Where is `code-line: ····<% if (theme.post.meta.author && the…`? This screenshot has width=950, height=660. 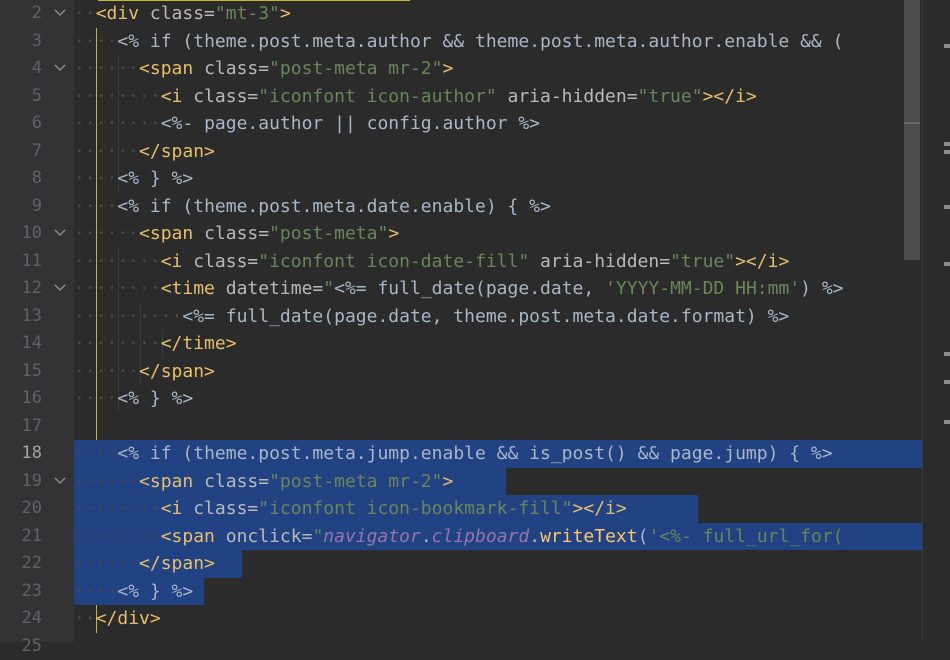 code-line: ····<% if (theme.post.meta.author && the… is located at coordinates (458, 42).